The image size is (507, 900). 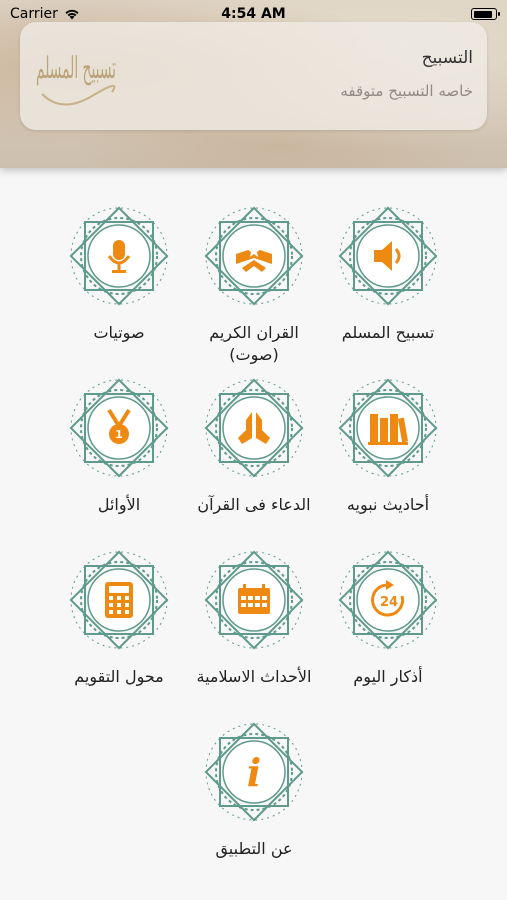 I want to click on badge-frame: 1, so click(x=119, y=428).